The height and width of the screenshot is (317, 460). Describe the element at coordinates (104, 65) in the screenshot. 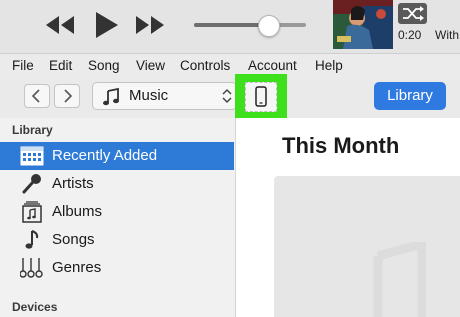

I see `menu-song: Song` at that location.